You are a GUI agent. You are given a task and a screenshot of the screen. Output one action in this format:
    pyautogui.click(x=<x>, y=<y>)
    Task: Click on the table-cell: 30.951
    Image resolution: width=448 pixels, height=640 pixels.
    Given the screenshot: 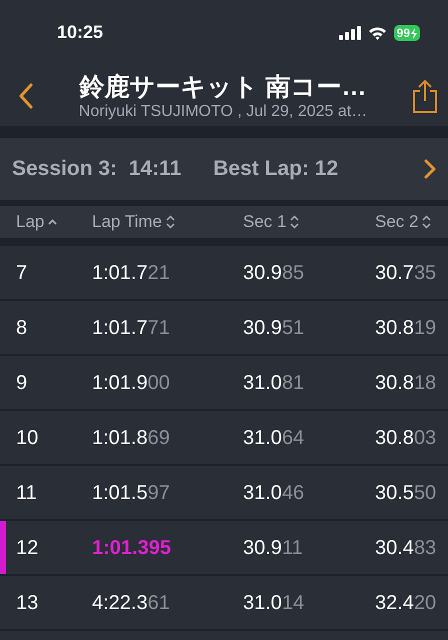 What is the action you would take?
    pyautogui.click(x=273, y=327)
    